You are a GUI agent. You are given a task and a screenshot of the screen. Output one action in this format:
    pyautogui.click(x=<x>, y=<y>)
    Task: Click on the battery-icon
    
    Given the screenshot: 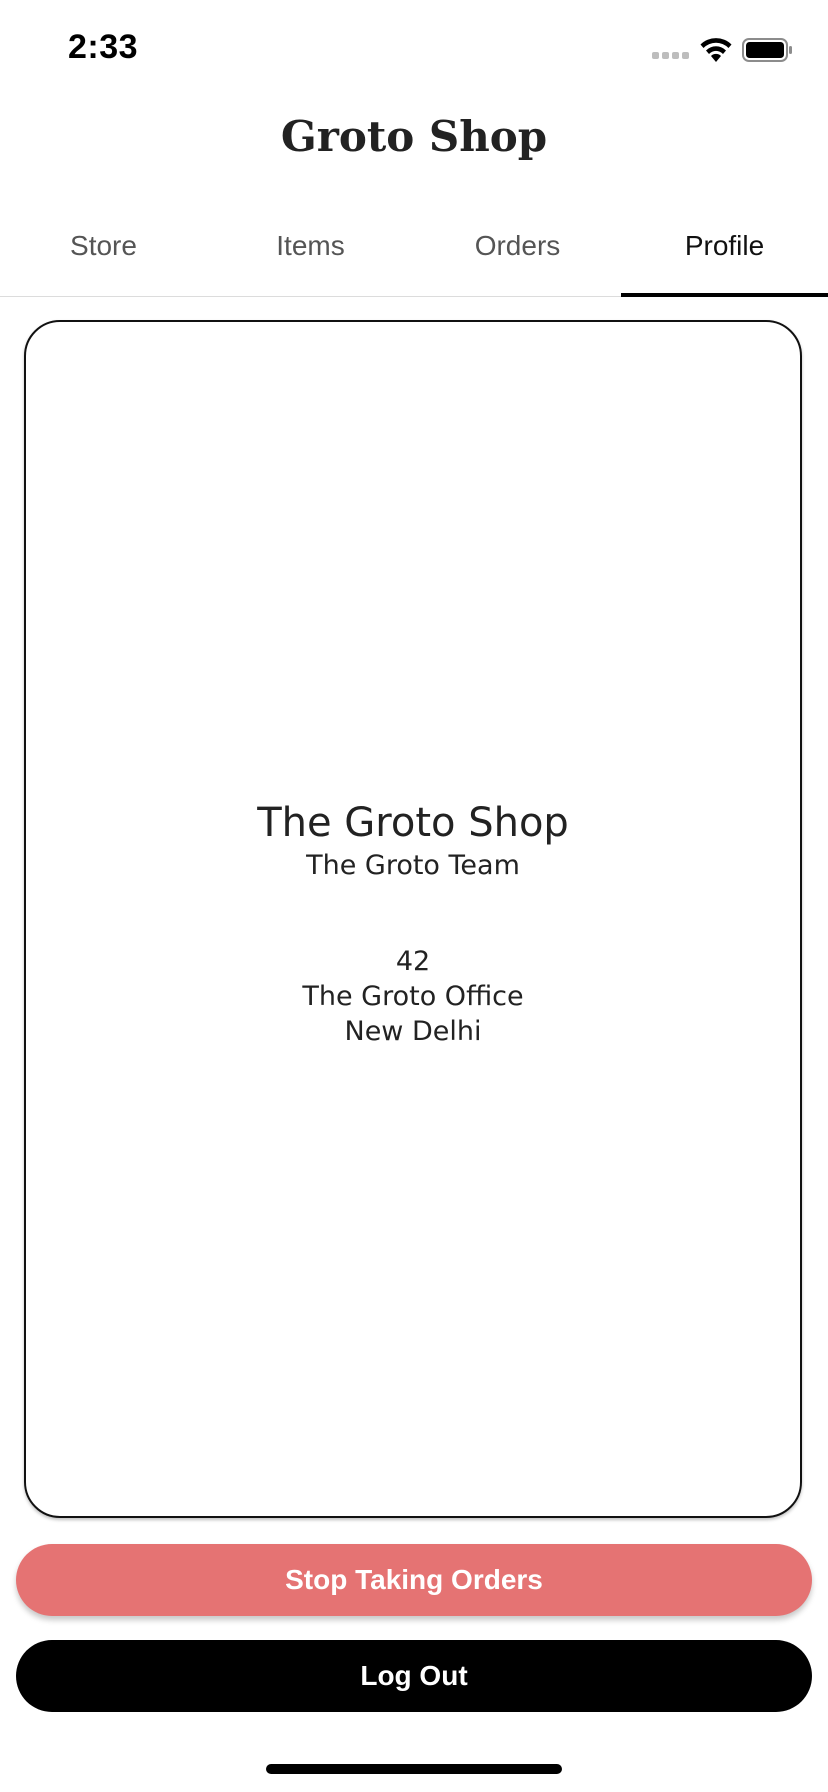 What is the action you would take?
    pyautogui.click(x=767, y=50)
    